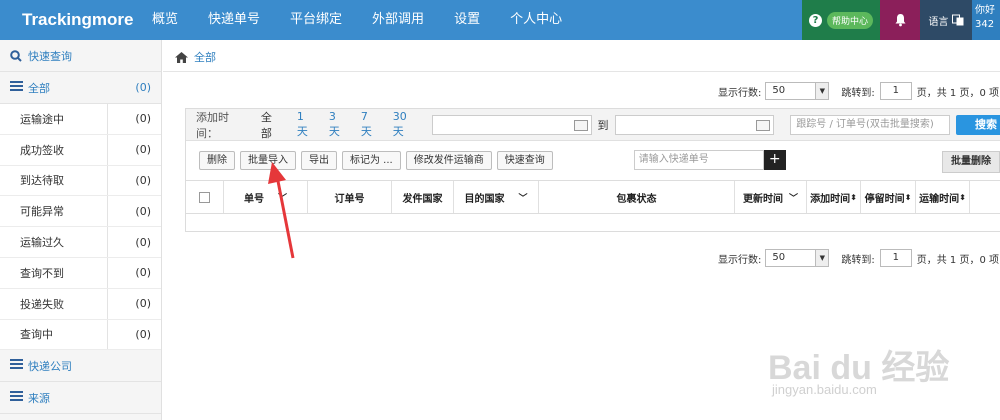  I want to click on top-right-tools: ? 帮助中心 语言 你好 342, so click(901, 20).